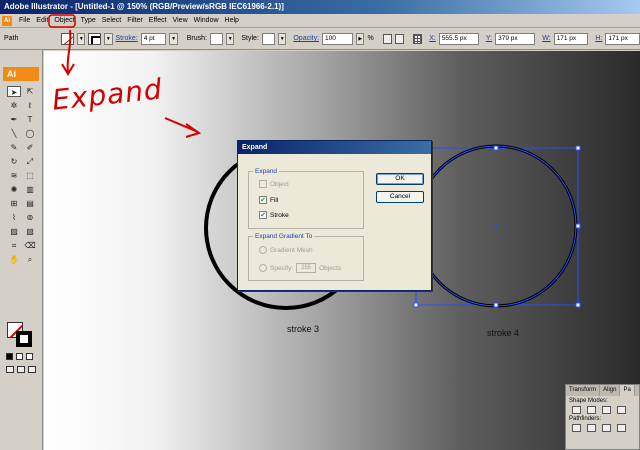 This screenshot has width=640, height=450. What do you see at coordinates (416, 305) in the screenshot?
I see `handle-bottom-left` at bounding box center [416, 305].